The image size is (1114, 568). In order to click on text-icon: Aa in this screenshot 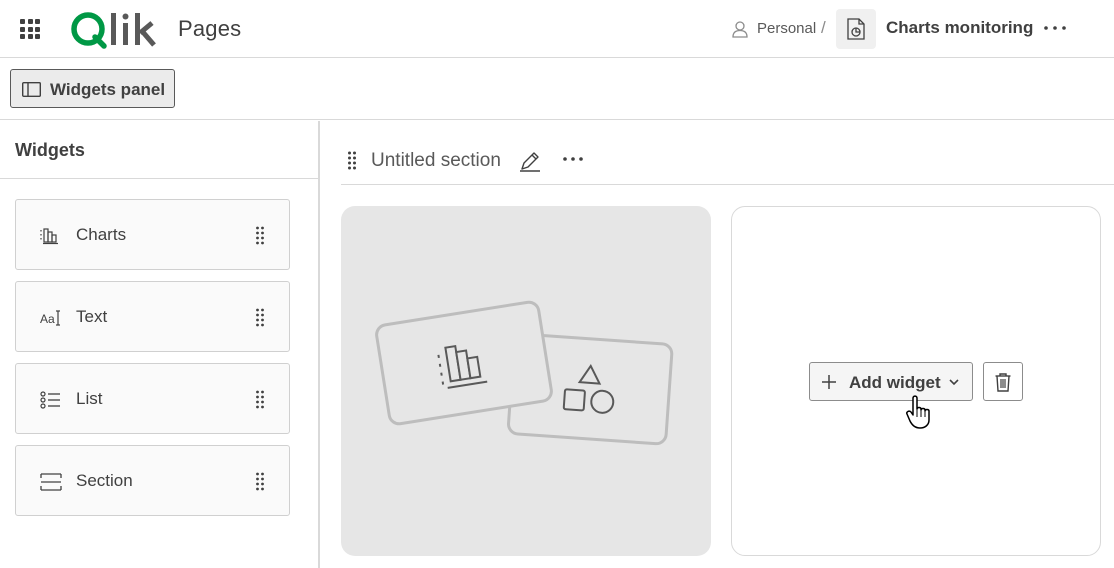, I will do `click(50, 318)`.